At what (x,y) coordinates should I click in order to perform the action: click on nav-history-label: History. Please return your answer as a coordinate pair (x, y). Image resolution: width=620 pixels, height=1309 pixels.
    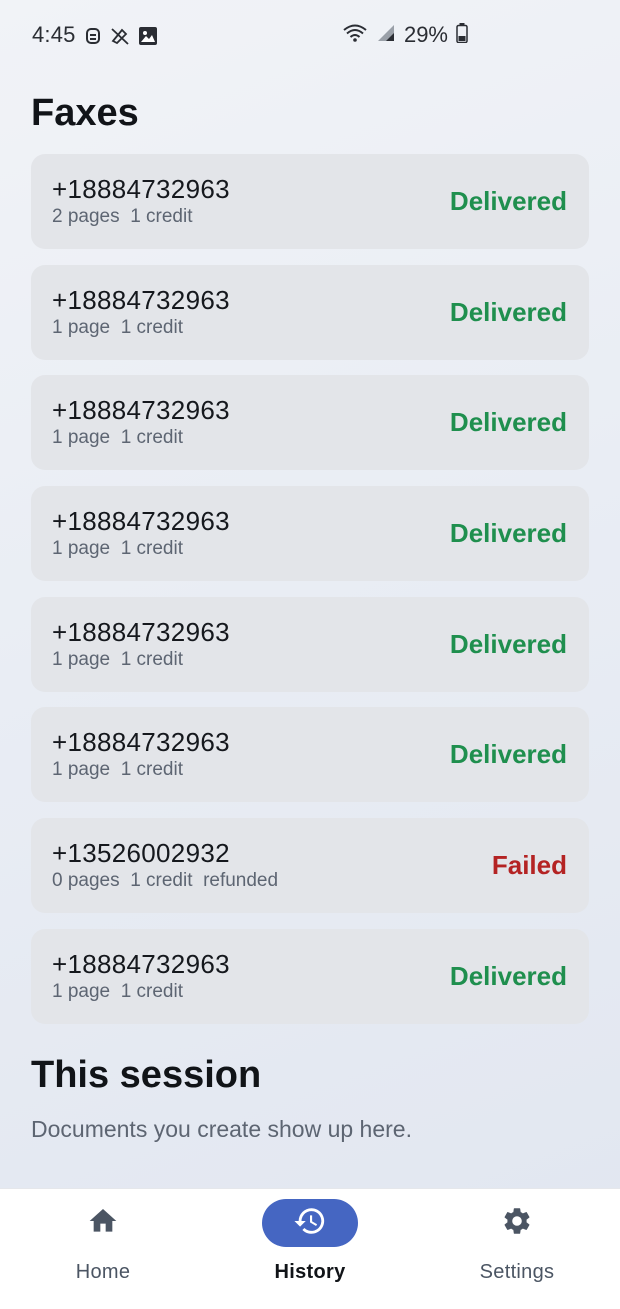
    Looking at the image, I should click on (310, 1272).